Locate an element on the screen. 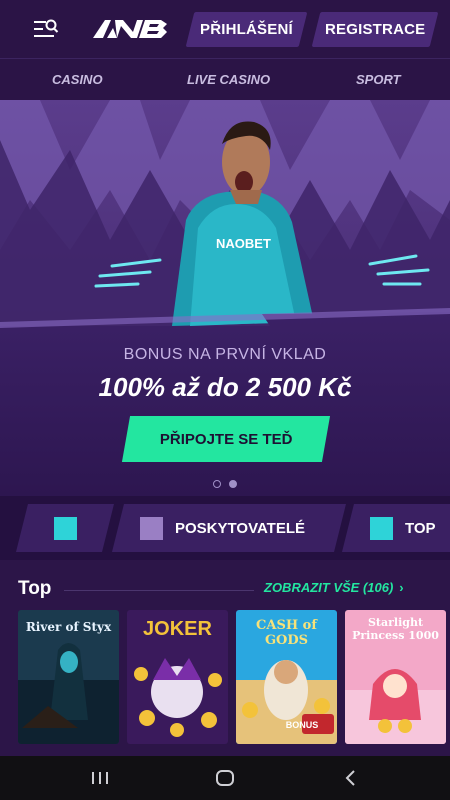  category-favorites is located at coordinates (65, 528).